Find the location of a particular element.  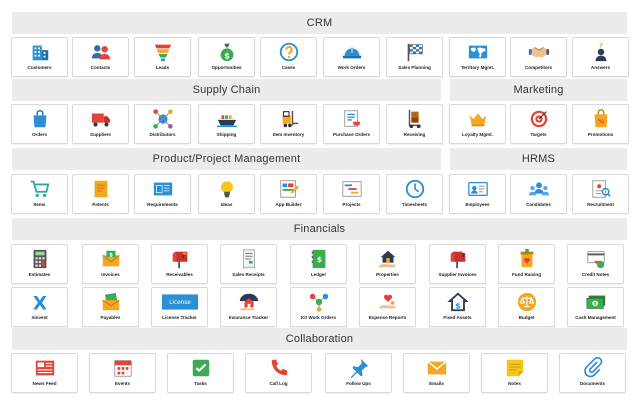

tile-recruitment: Recruitment is located at coordinates (600, 194).